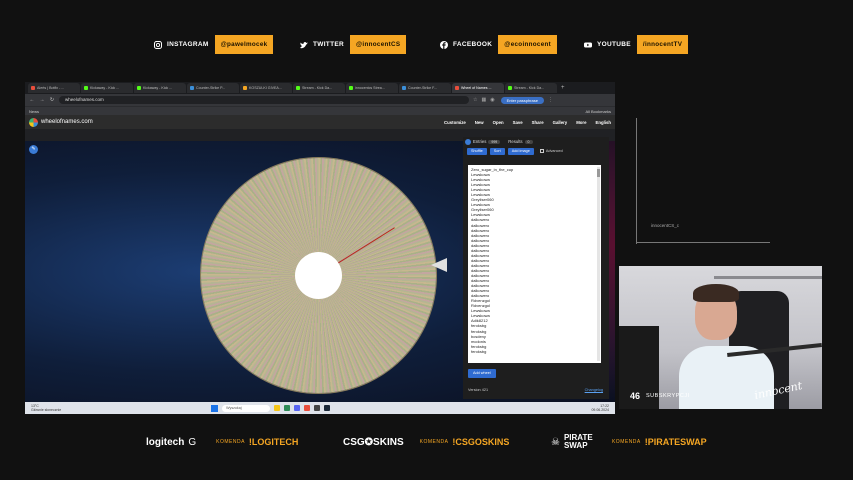 This screenshot has height=480, width=853. I want to click on social-handle: @ecoinnocent, so click(528, 44).